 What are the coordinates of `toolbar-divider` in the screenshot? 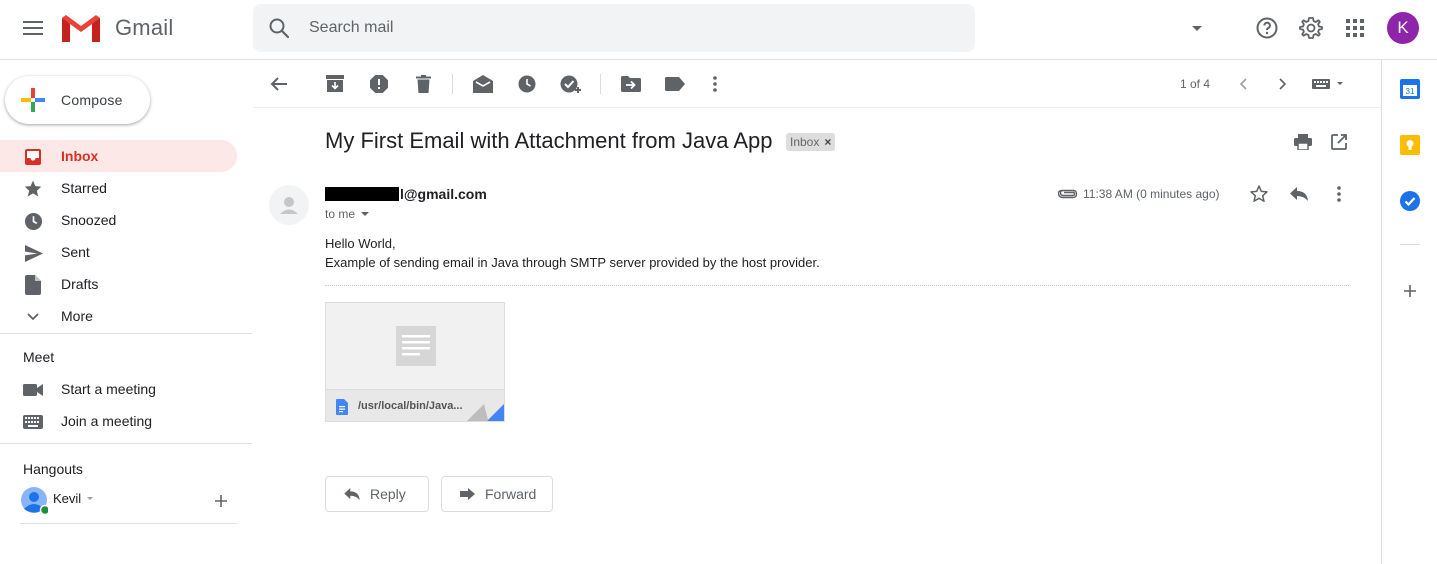 It's located at (817, 107).